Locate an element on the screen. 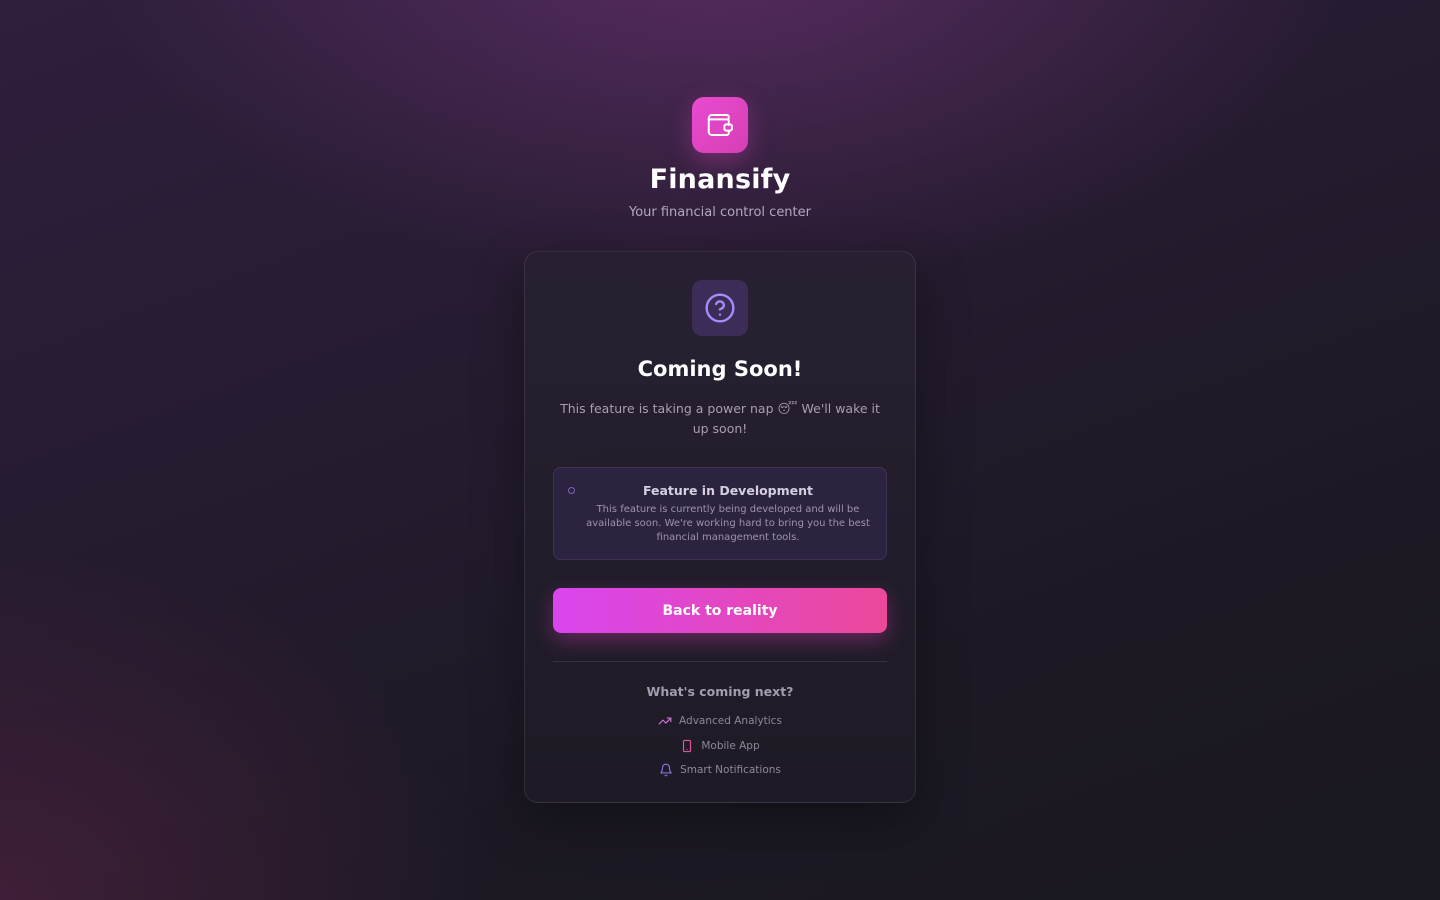  brand-tagline: Your financial control center is located at coordinates (719, 212).